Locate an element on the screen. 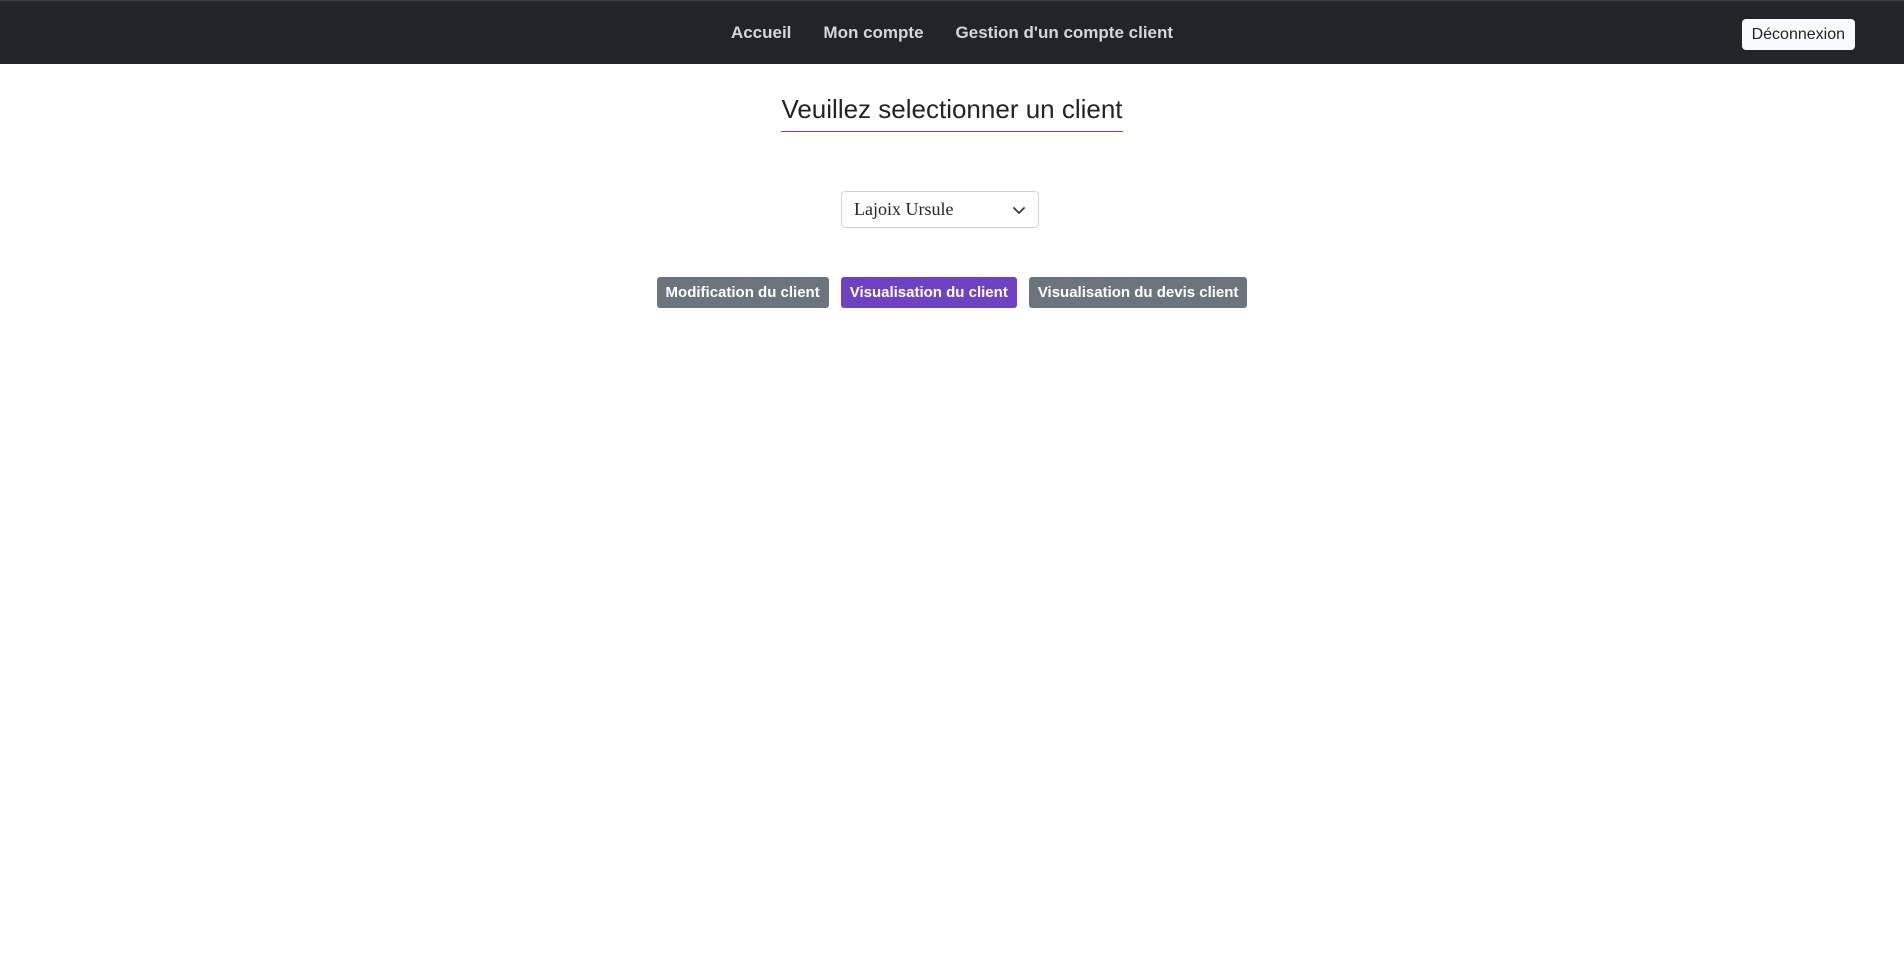 This screenshot has width=1904, height=978. client-select-value: Lajoix Ursule is located at coordinates (904, 209).